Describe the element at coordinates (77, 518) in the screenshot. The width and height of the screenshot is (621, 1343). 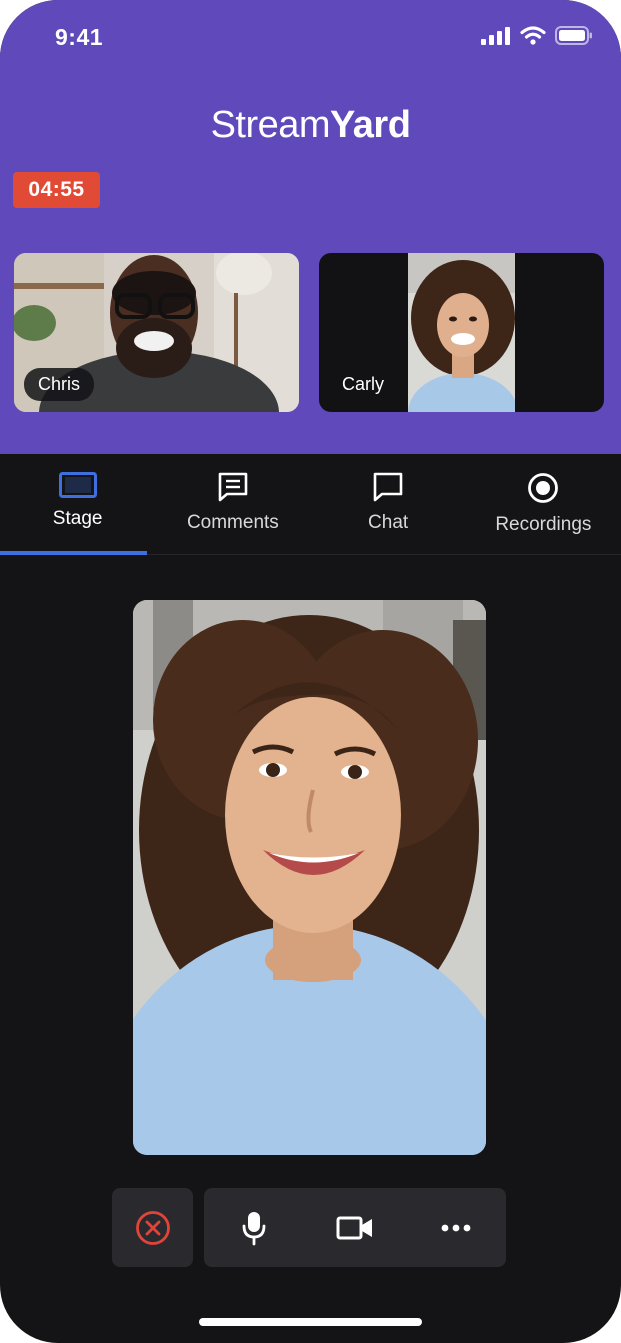
I see `tab-stage-label: Stage` at that location.